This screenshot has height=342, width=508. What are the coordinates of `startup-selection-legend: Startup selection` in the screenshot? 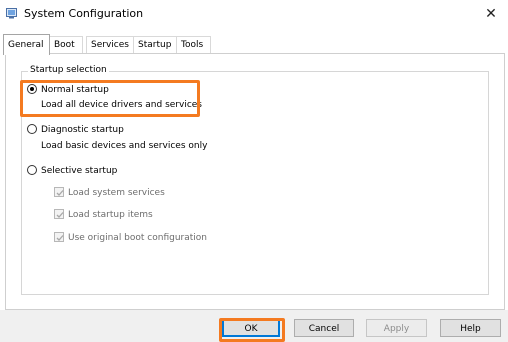 It's located at (68, 70).